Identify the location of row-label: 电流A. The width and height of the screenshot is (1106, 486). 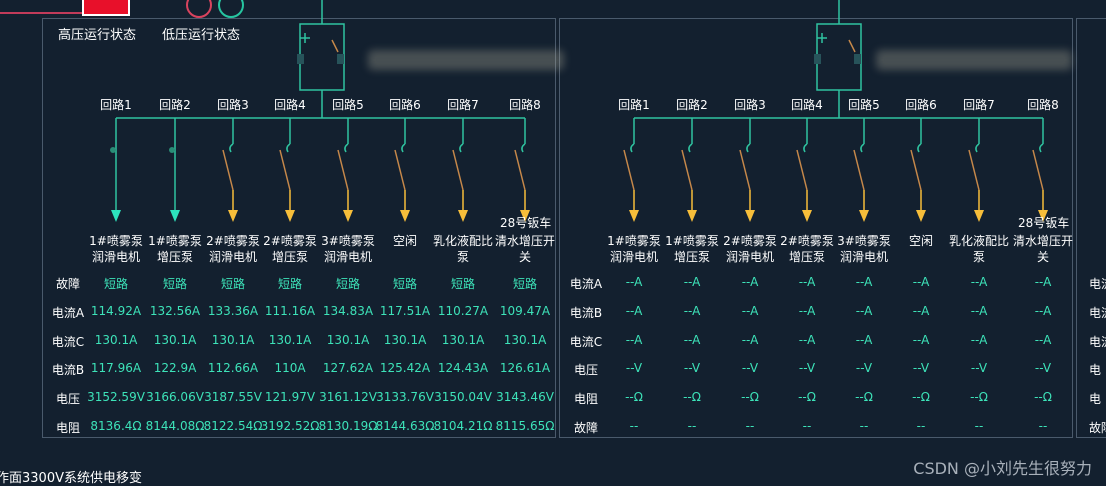
(68, 312).